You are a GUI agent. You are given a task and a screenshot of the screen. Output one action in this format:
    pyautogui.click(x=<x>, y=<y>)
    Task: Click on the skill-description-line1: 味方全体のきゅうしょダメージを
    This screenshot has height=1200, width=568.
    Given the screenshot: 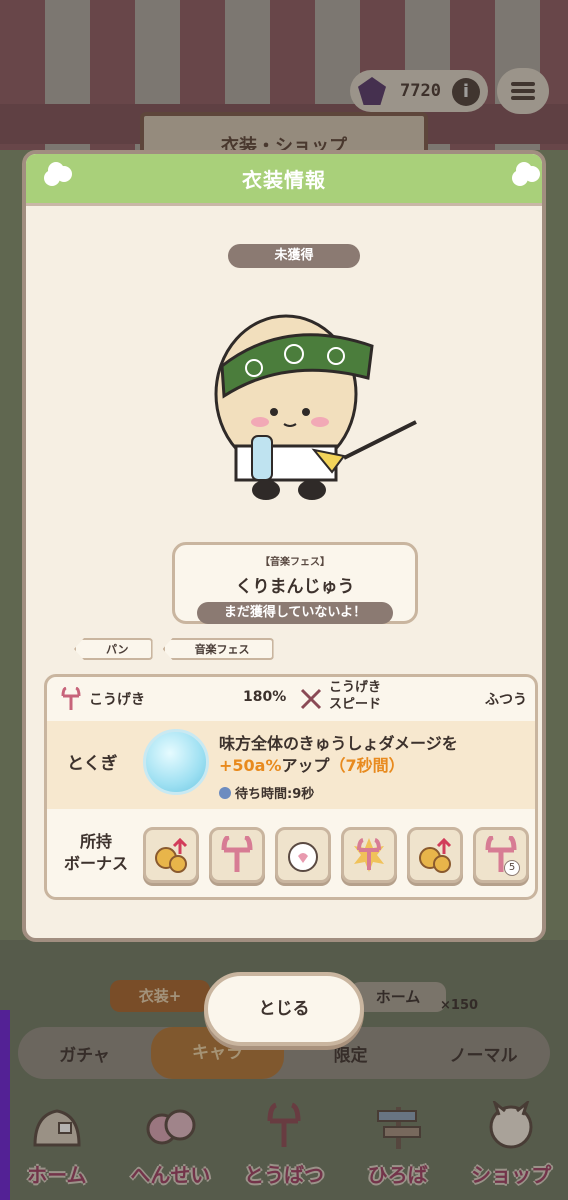 What is the action you would take?
    pyautogui.click(x=338, y=743)
    